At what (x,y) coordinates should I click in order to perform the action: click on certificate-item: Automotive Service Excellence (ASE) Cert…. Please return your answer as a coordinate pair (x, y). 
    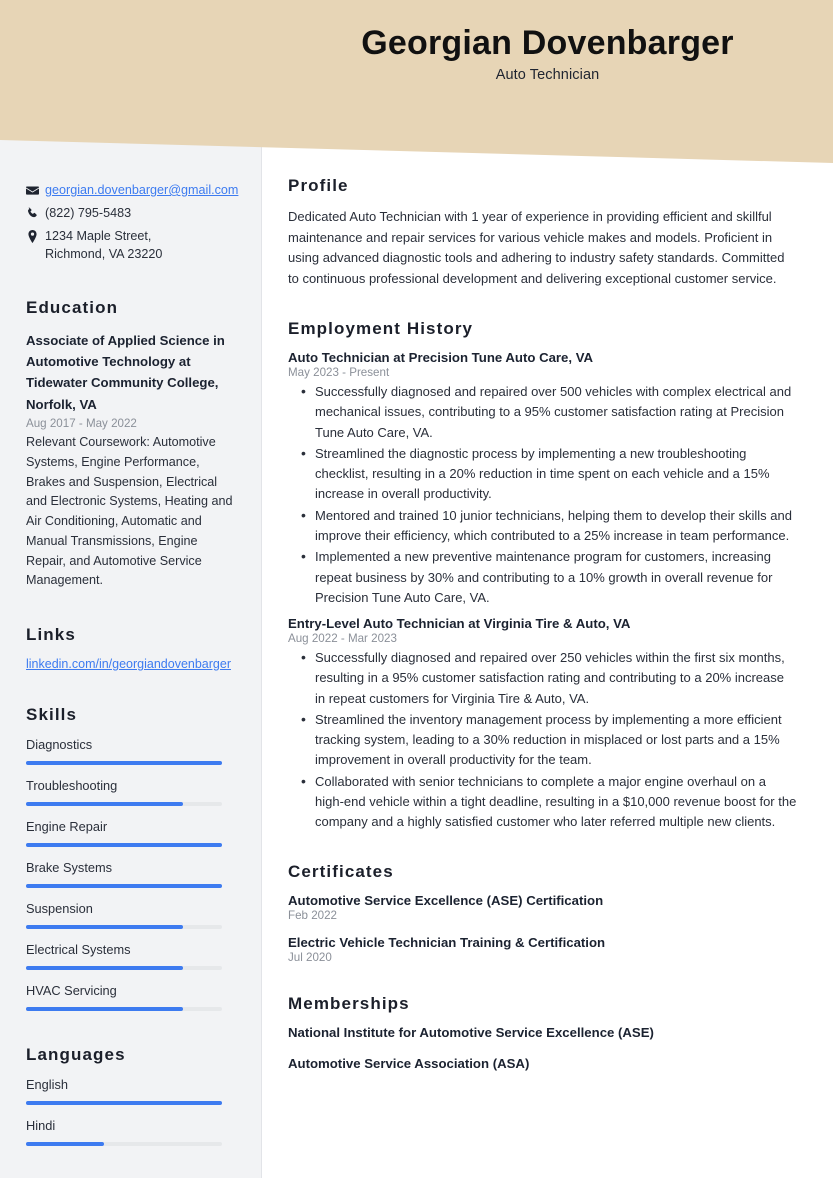
    Looking at the image, I should click on (542, 907).